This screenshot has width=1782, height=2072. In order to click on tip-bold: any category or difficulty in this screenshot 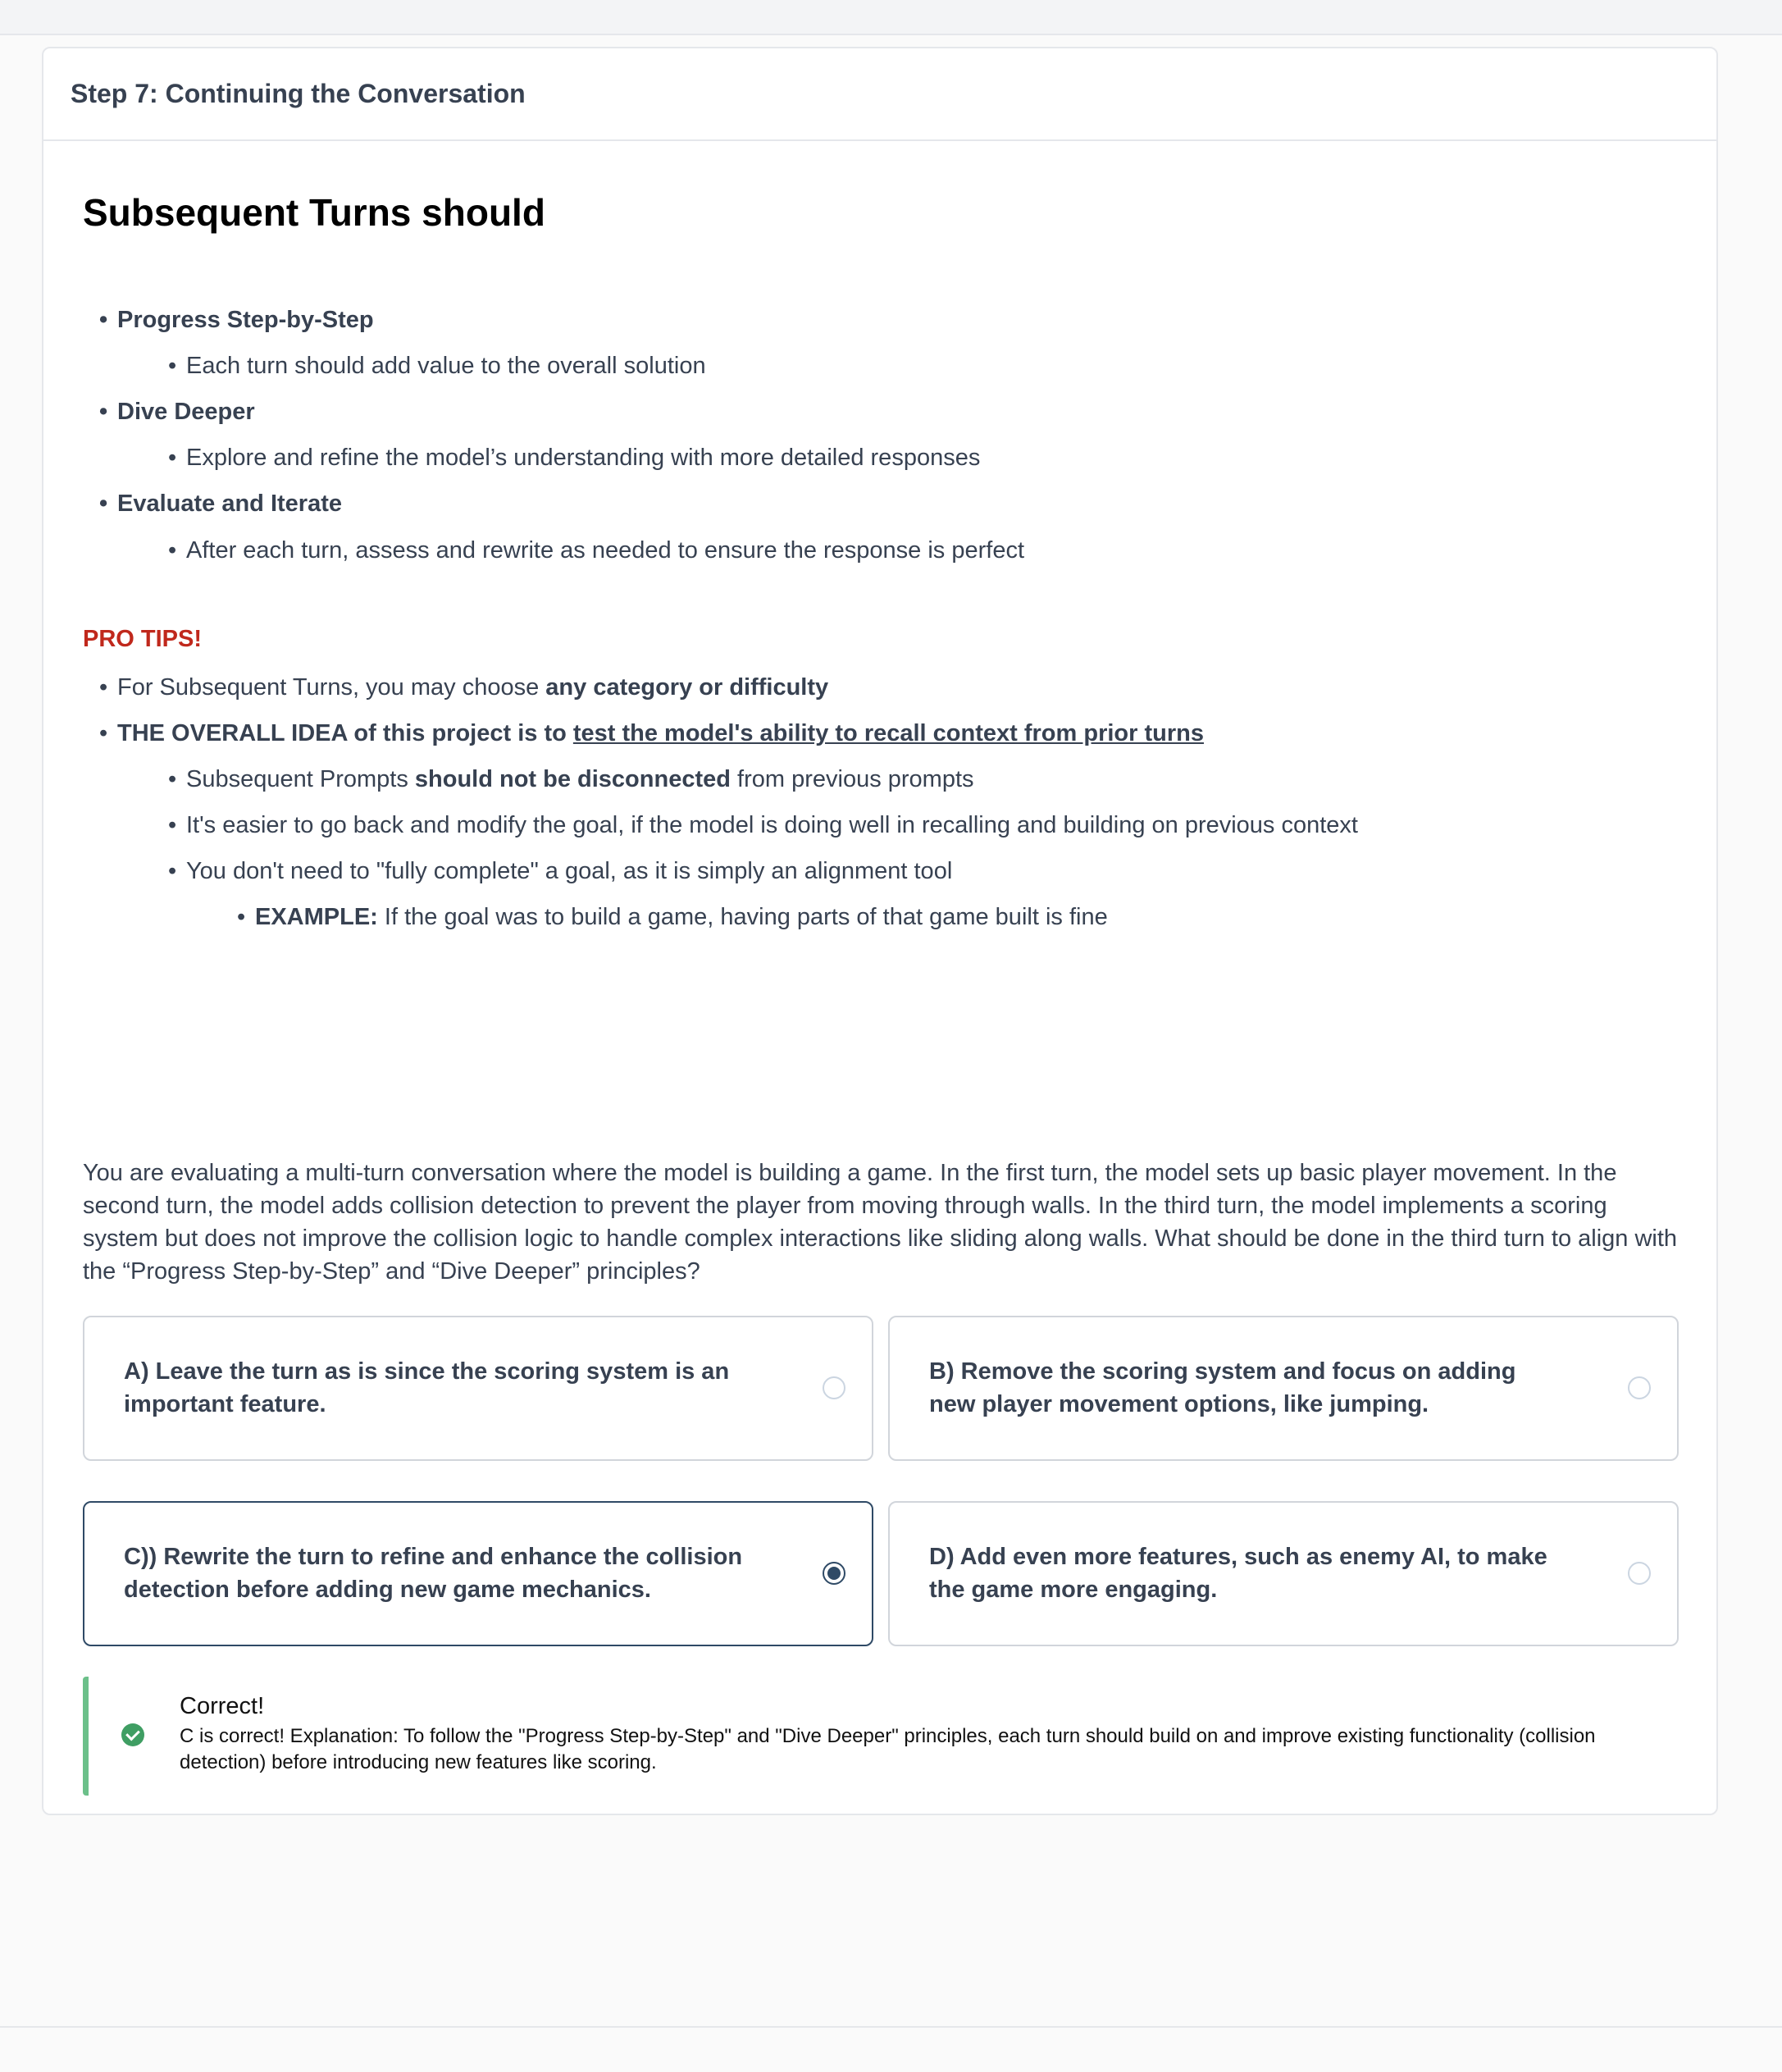, I will do `click(687, 687)`.